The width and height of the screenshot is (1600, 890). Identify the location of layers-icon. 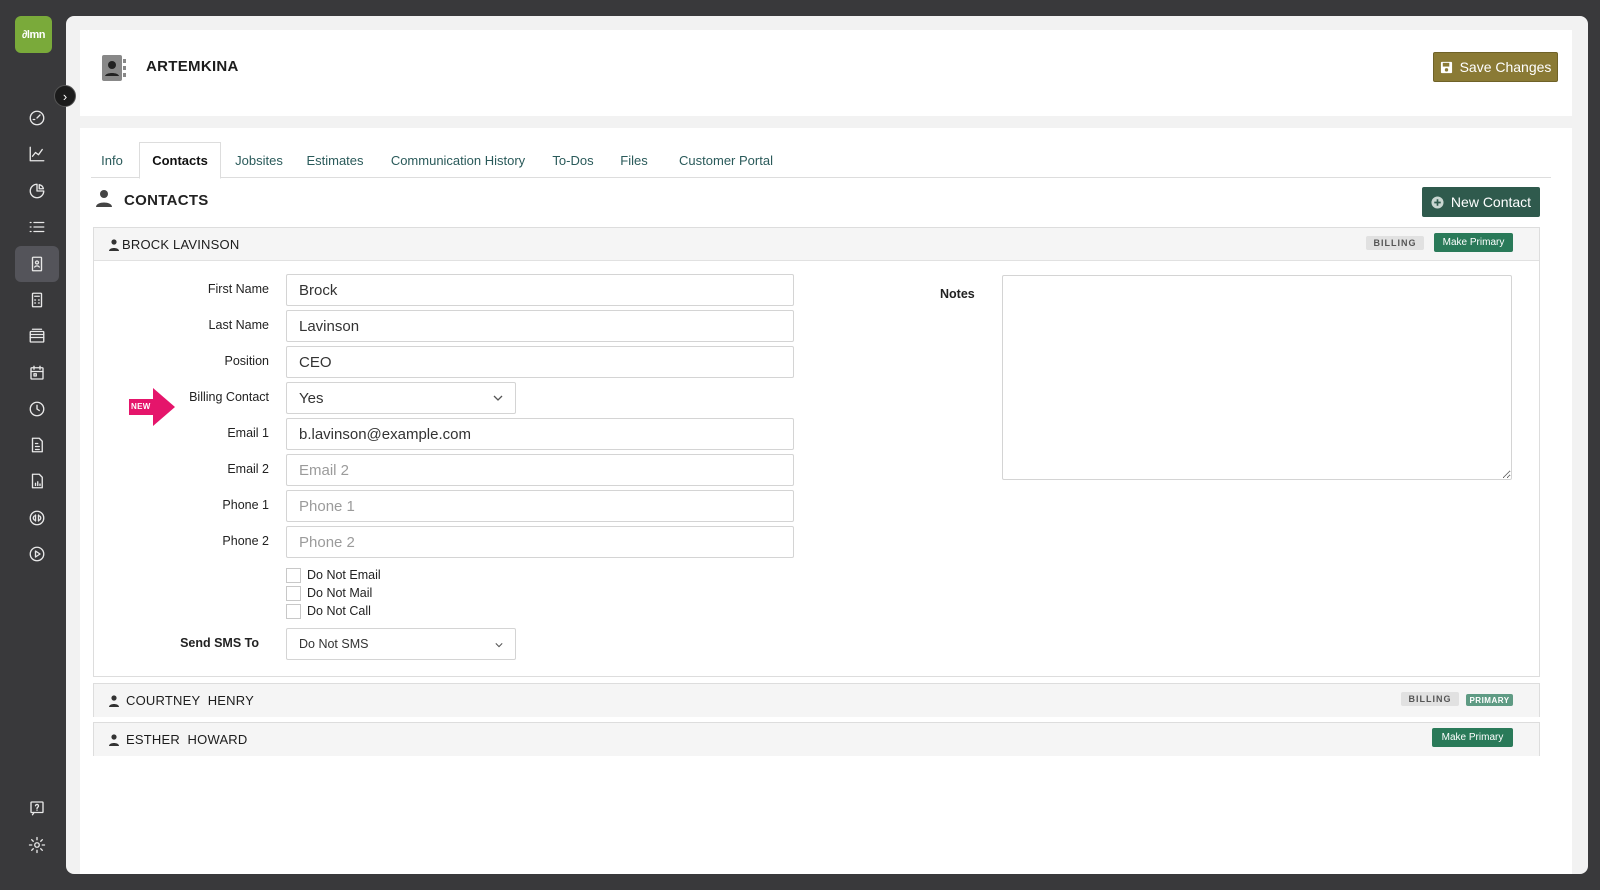
(37, 336).